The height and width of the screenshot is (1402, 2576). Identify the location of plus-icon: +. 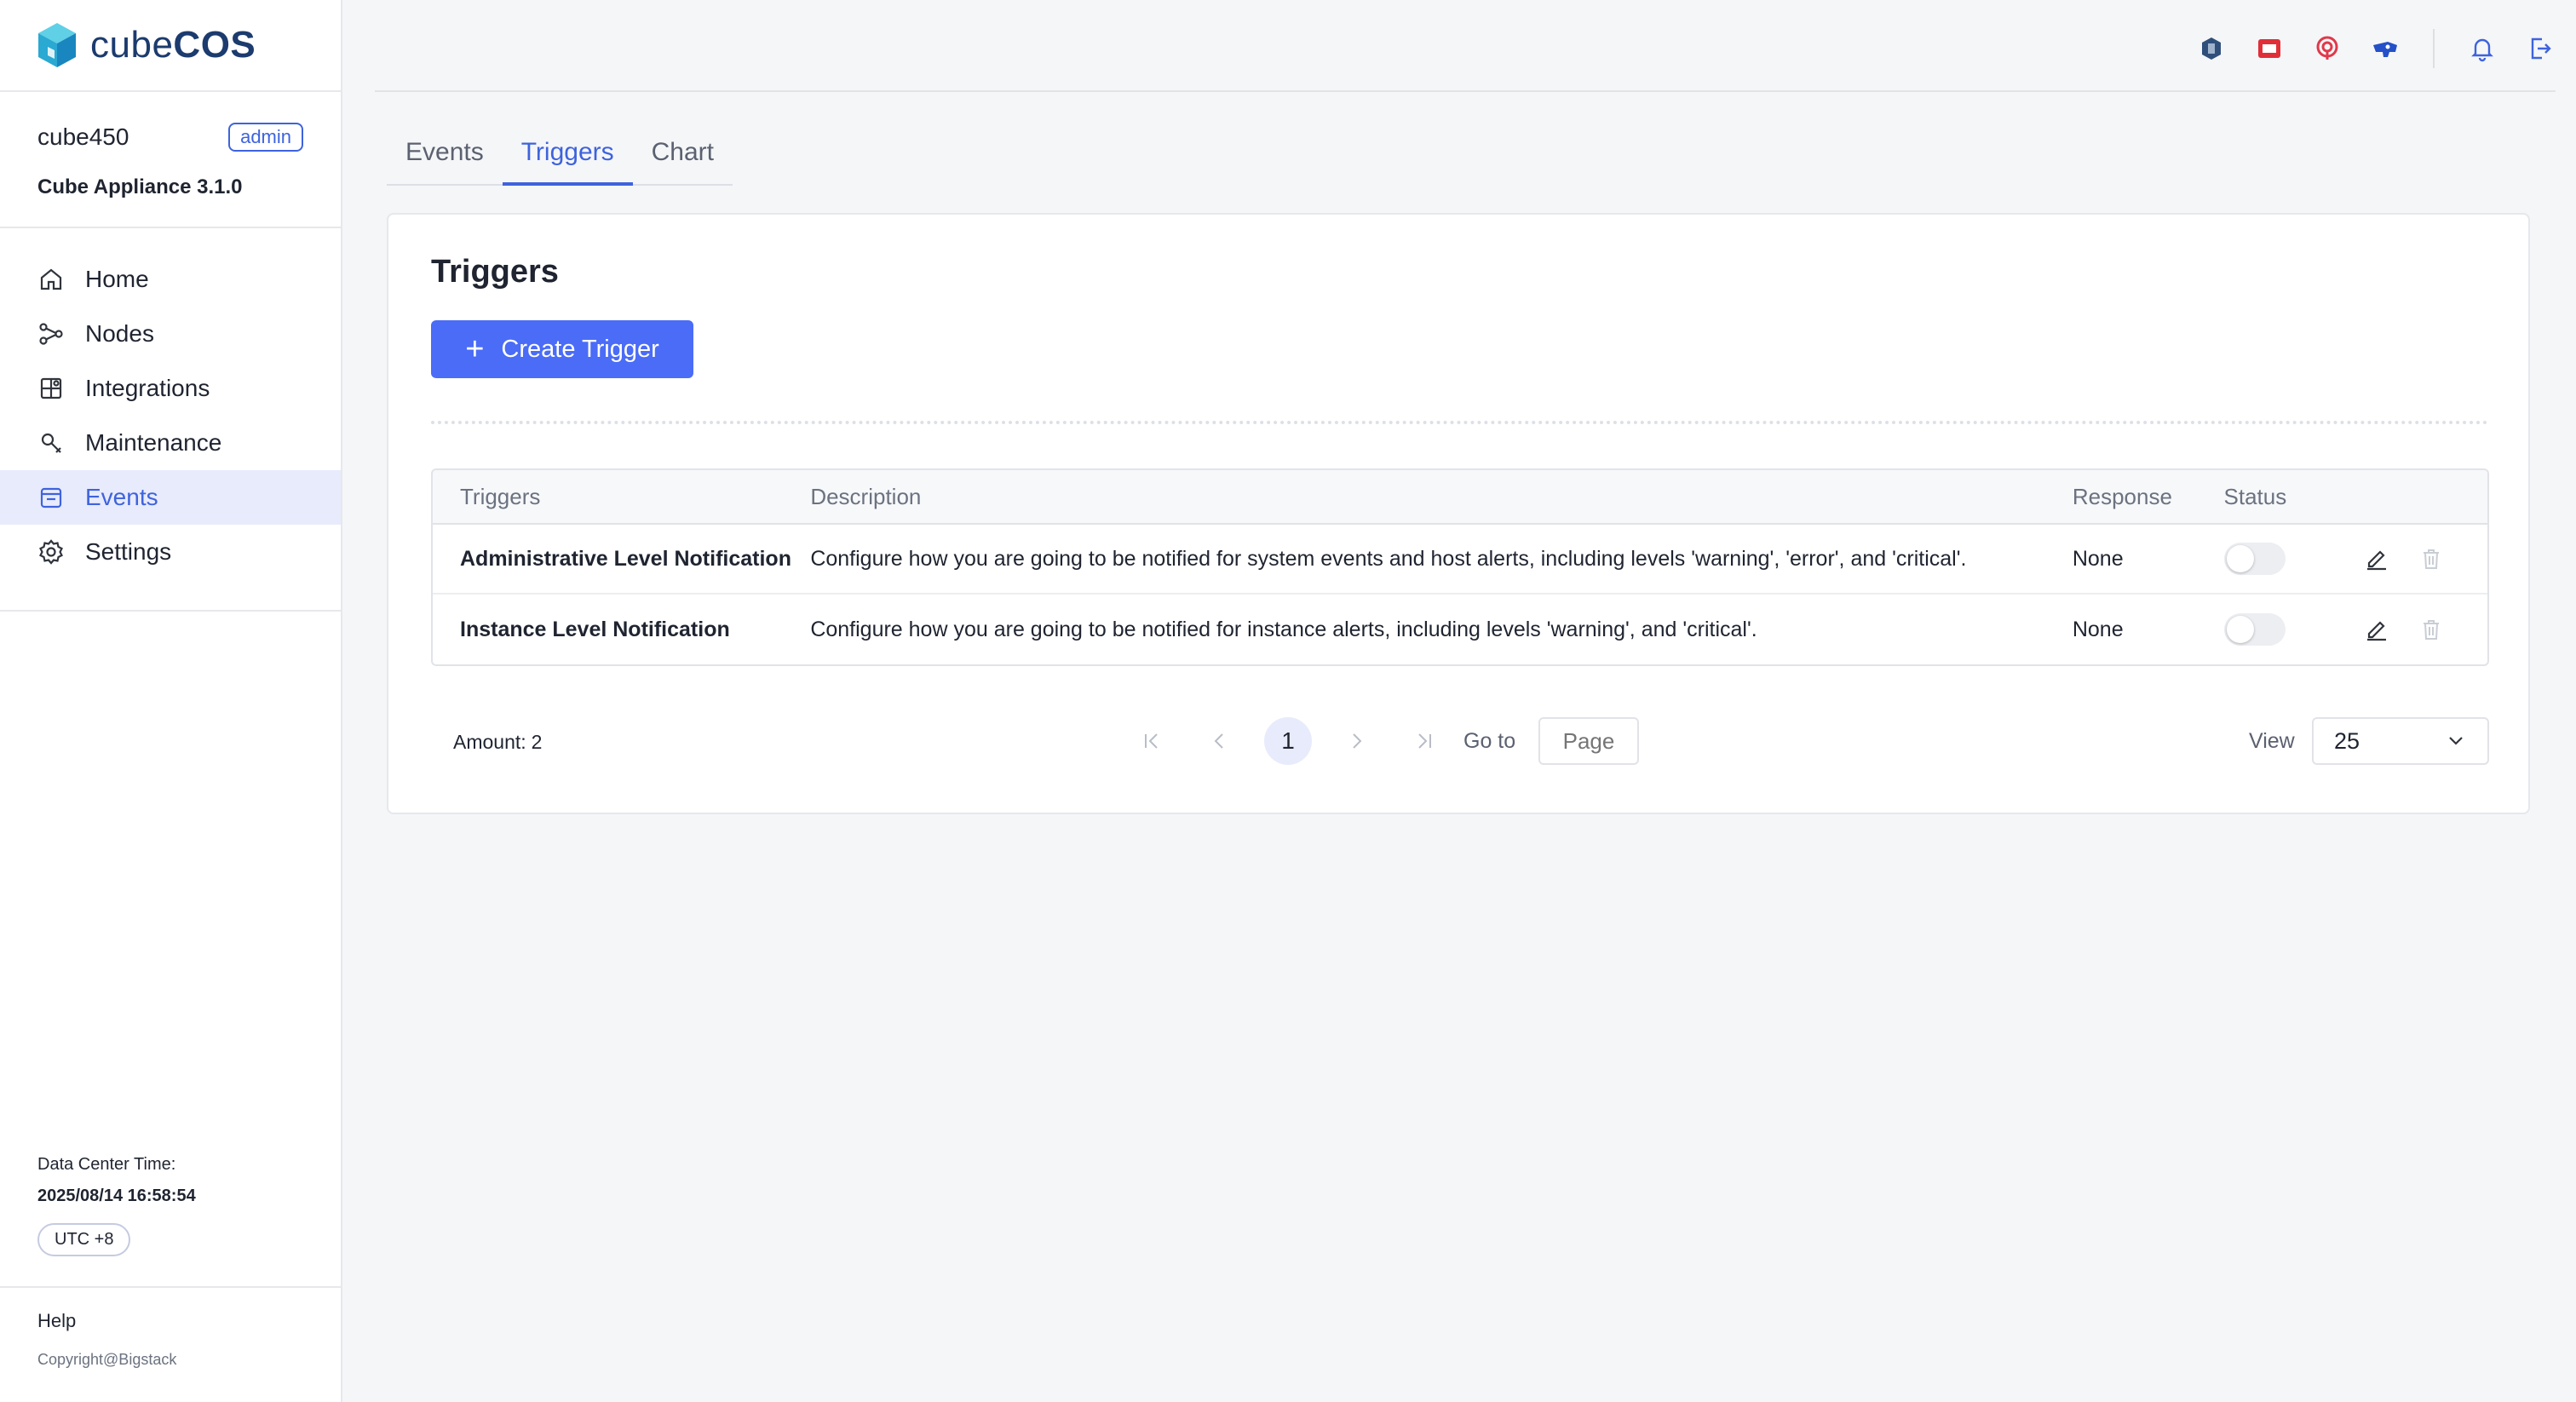
(475, 349).